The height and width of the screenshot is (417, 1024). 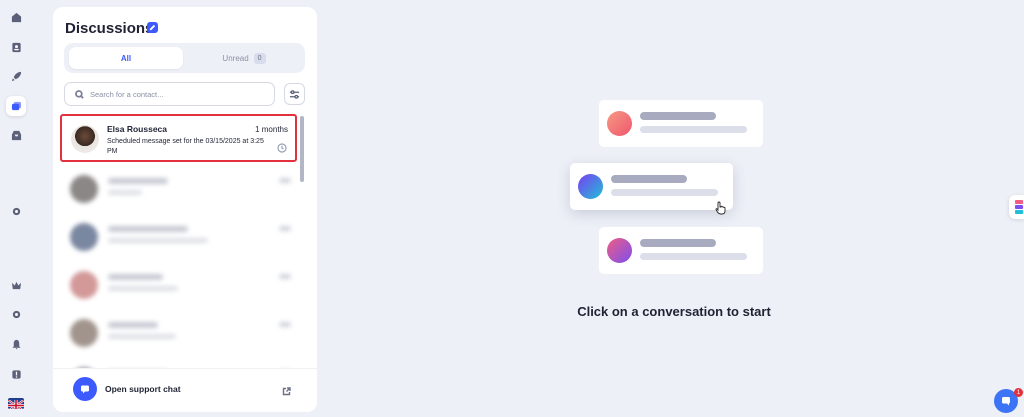 I want to click on support-label: Open support chat, so click(x=143, y=389).